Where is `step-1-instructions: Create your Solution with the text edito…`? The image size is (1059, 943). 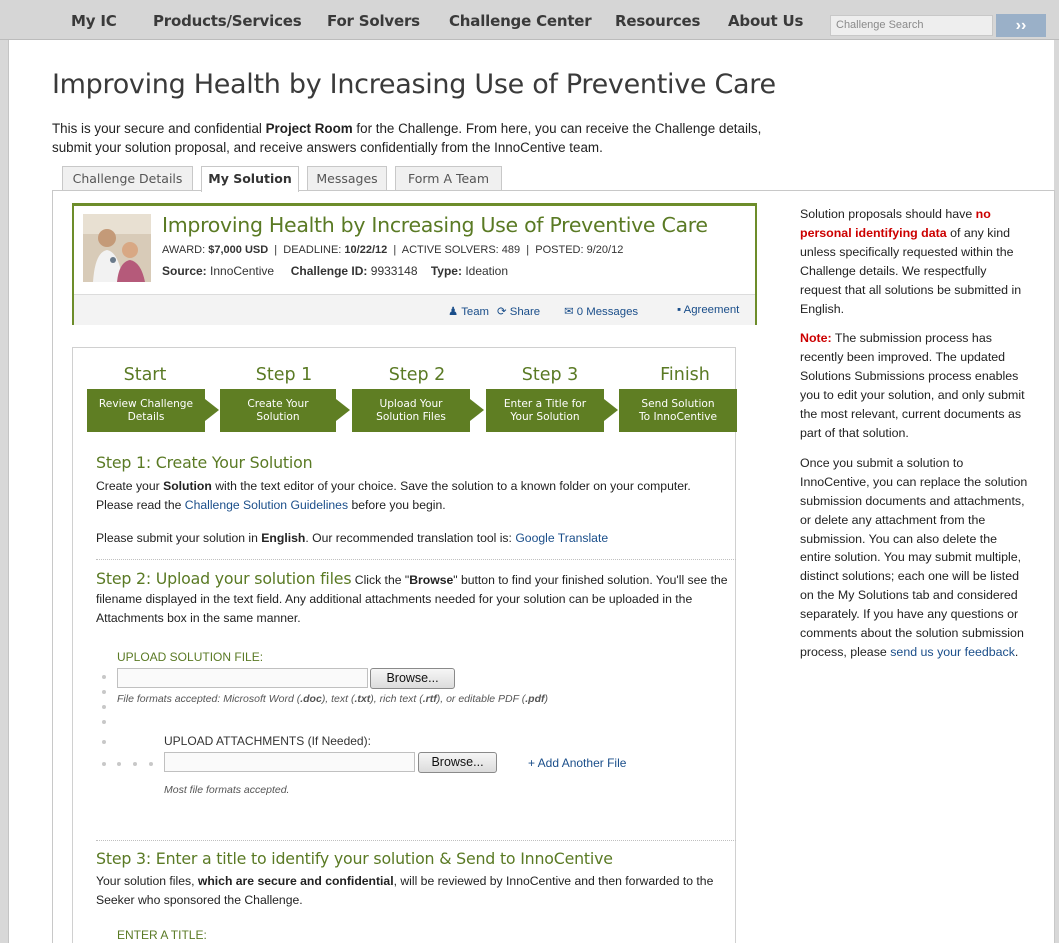 step-1-instructions: Create your Solution with the text edito… is located at coordinates (393, 495).